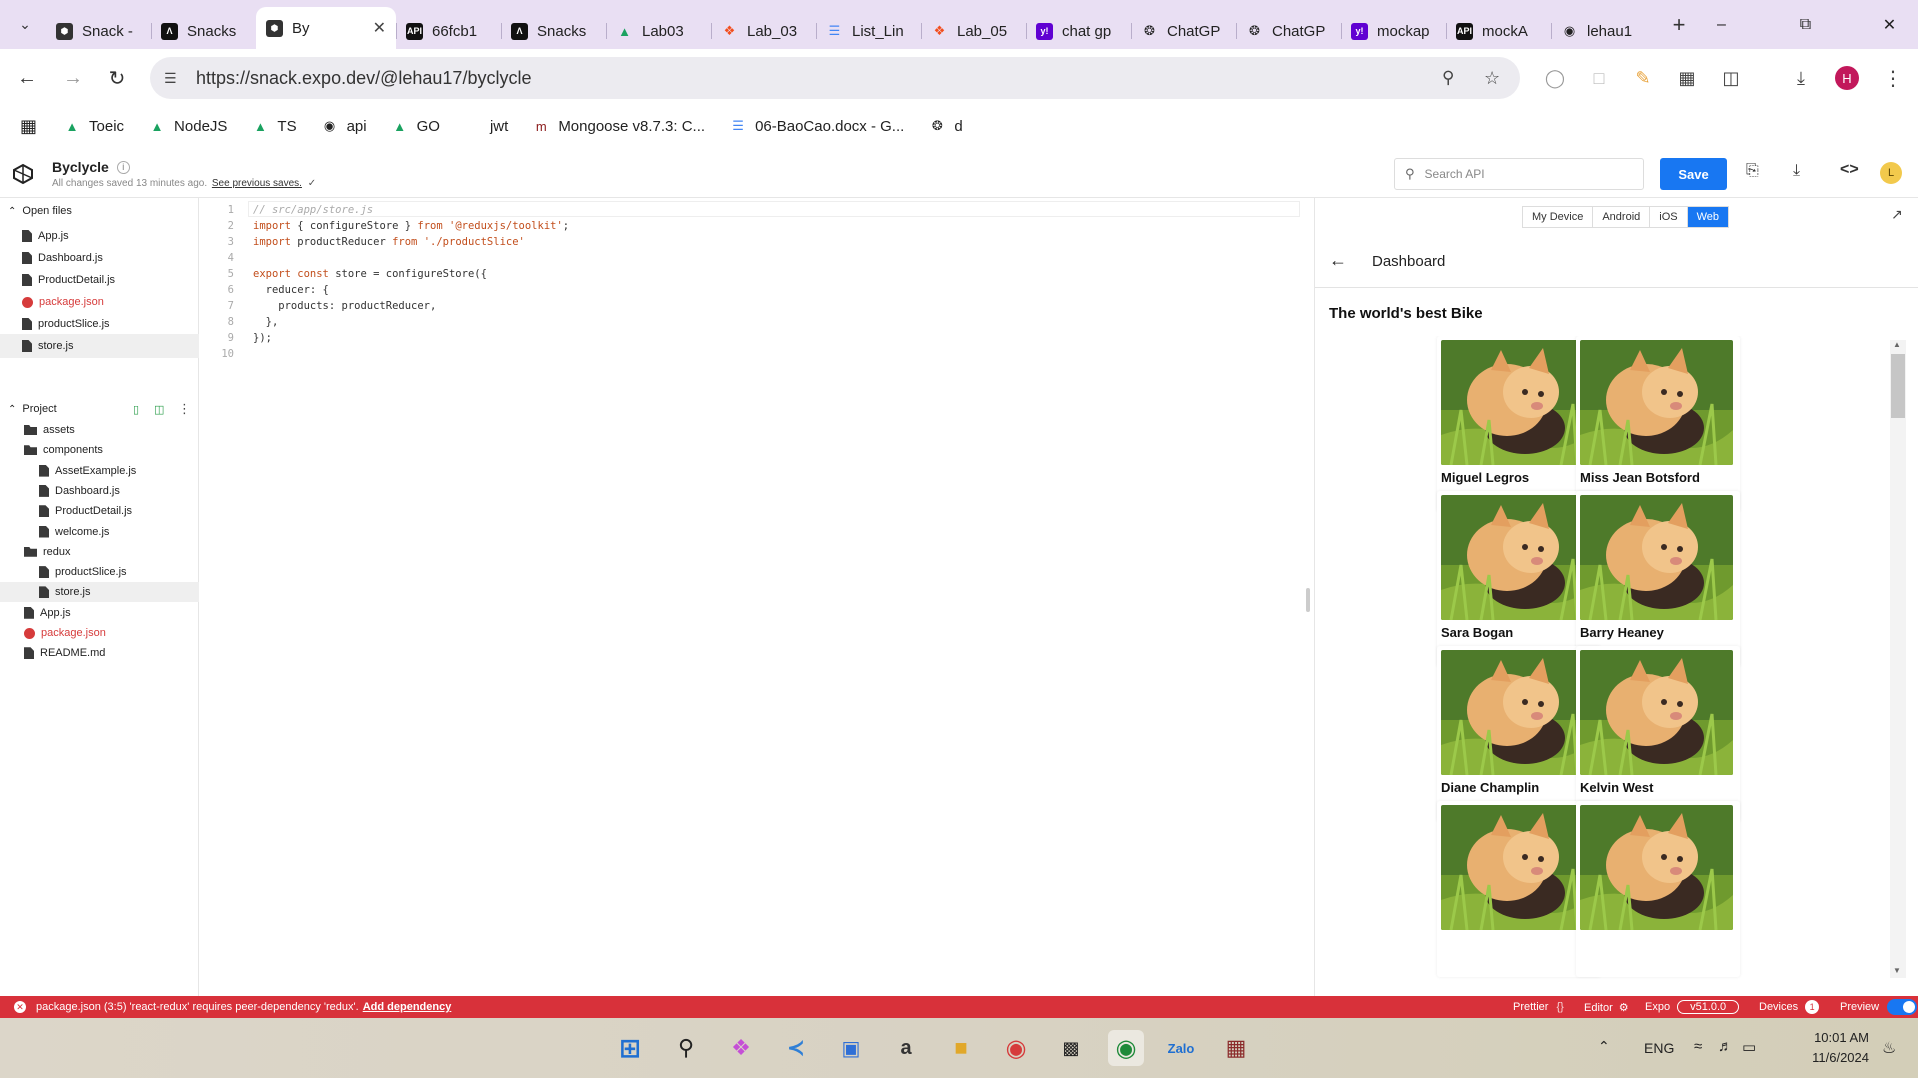 This screenshot has width=1918, height=1078. What do you see at coordinates (274, 126) in the screenshot?
I see `bookmark-item: ▲ TS` at bounding box center [274, 126].